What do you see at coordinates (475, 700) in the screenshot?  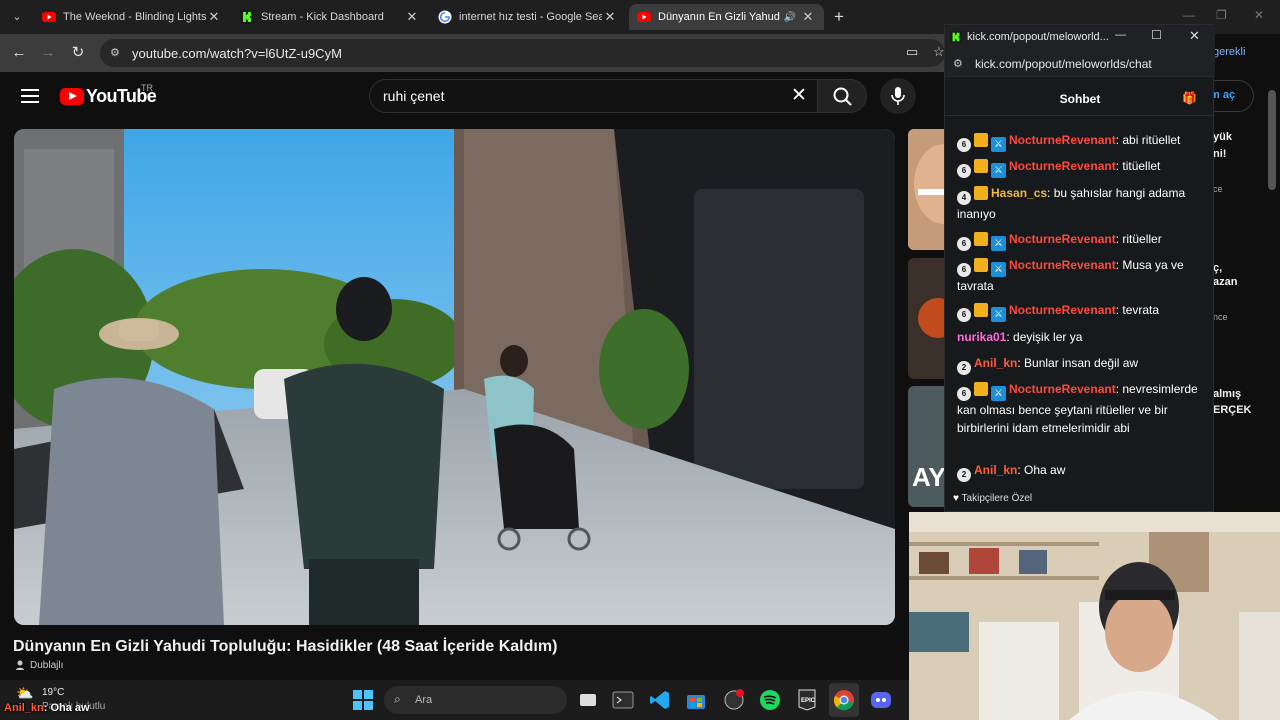 I see `taskbar-search-input: ⌕ Ara` at bounding box center [475, 700].